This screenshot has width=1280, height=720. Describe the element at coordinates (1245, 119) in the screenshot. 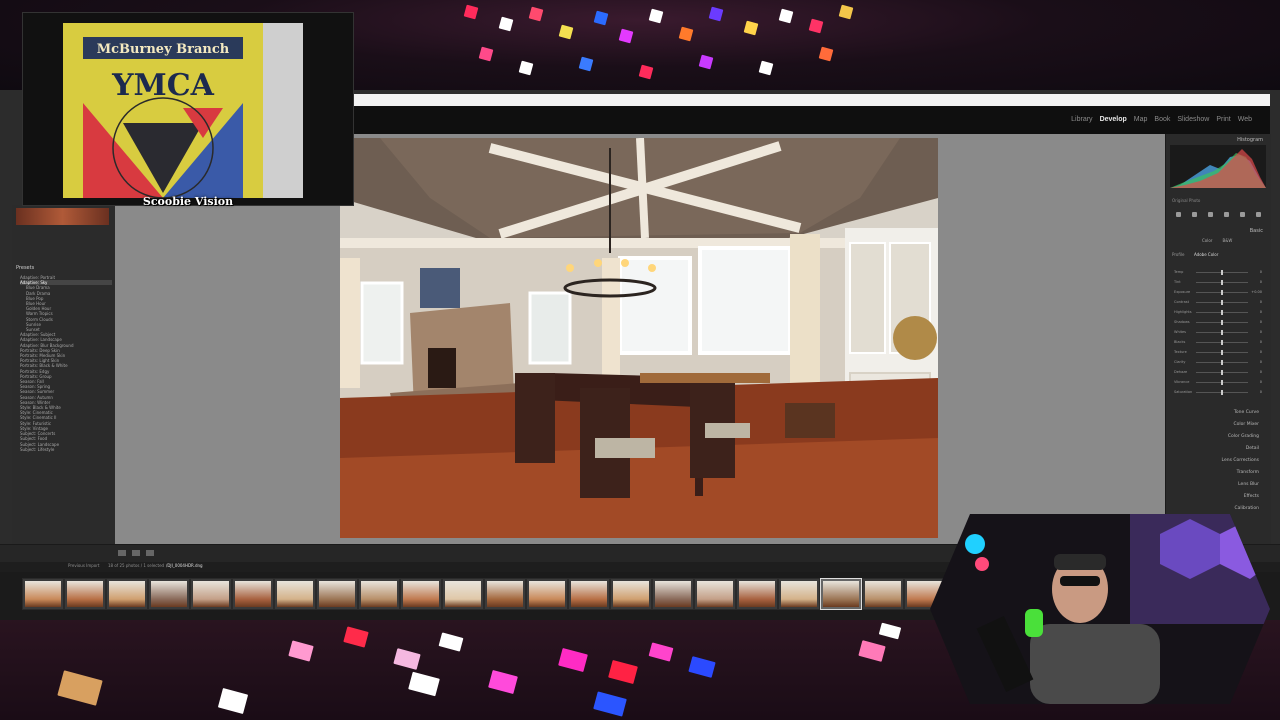

I see `module-web: Web` at that location.